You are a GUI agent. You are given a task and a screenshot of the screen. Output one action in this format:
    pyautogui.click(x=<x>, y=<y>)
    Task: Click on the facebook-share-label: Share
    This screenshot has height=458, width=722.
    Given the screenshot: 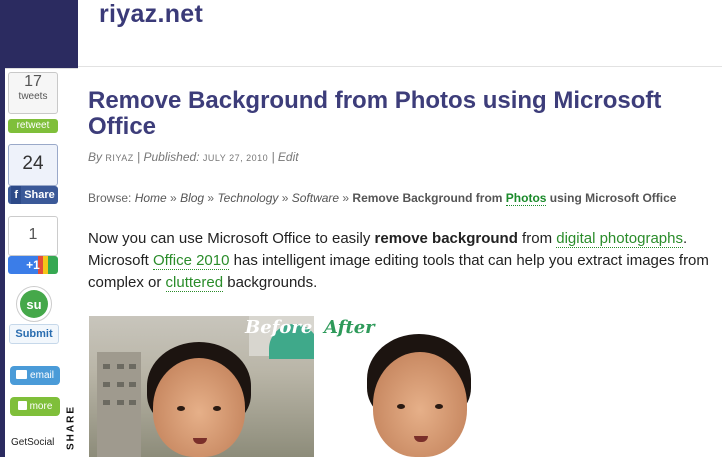 What is the action you would take?
    pyautogui.click(x=39, y=195)
    